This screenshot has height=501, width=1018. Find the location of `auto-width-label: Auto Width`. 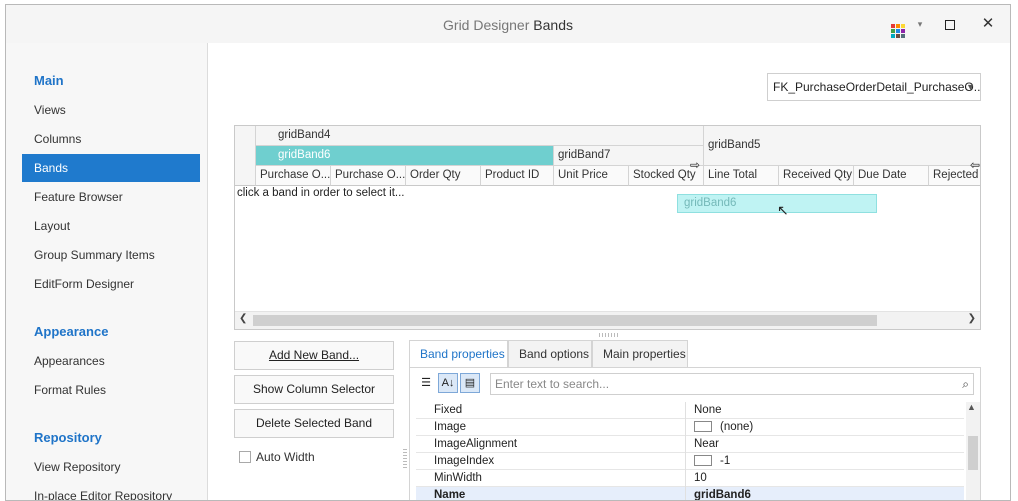

auto-width-label: Auto Width is located at coordinates (285, 457).